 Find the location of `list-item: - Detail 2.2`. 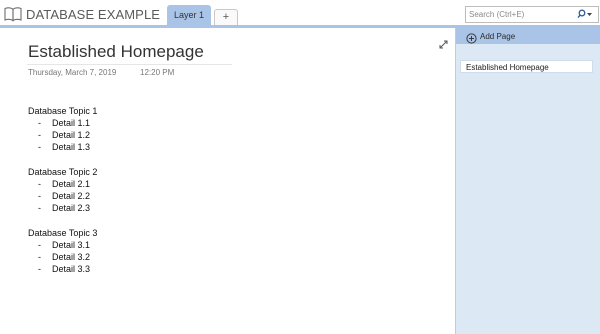

list-item: - Detail 2.2 is located at coordinates (64, 196).